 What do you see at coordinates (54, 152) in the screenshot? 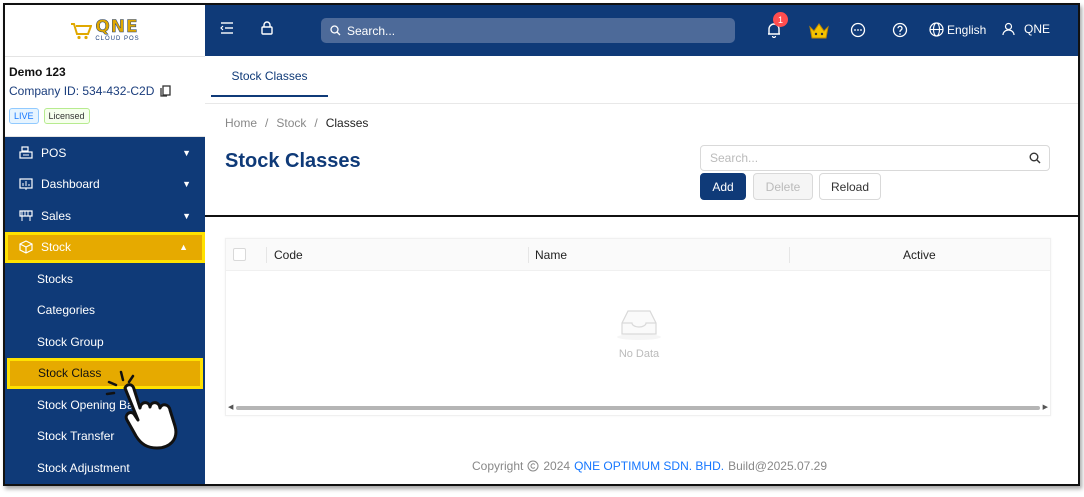
I see `sidebar-item-label: POS` at bounding box center [54, 152].